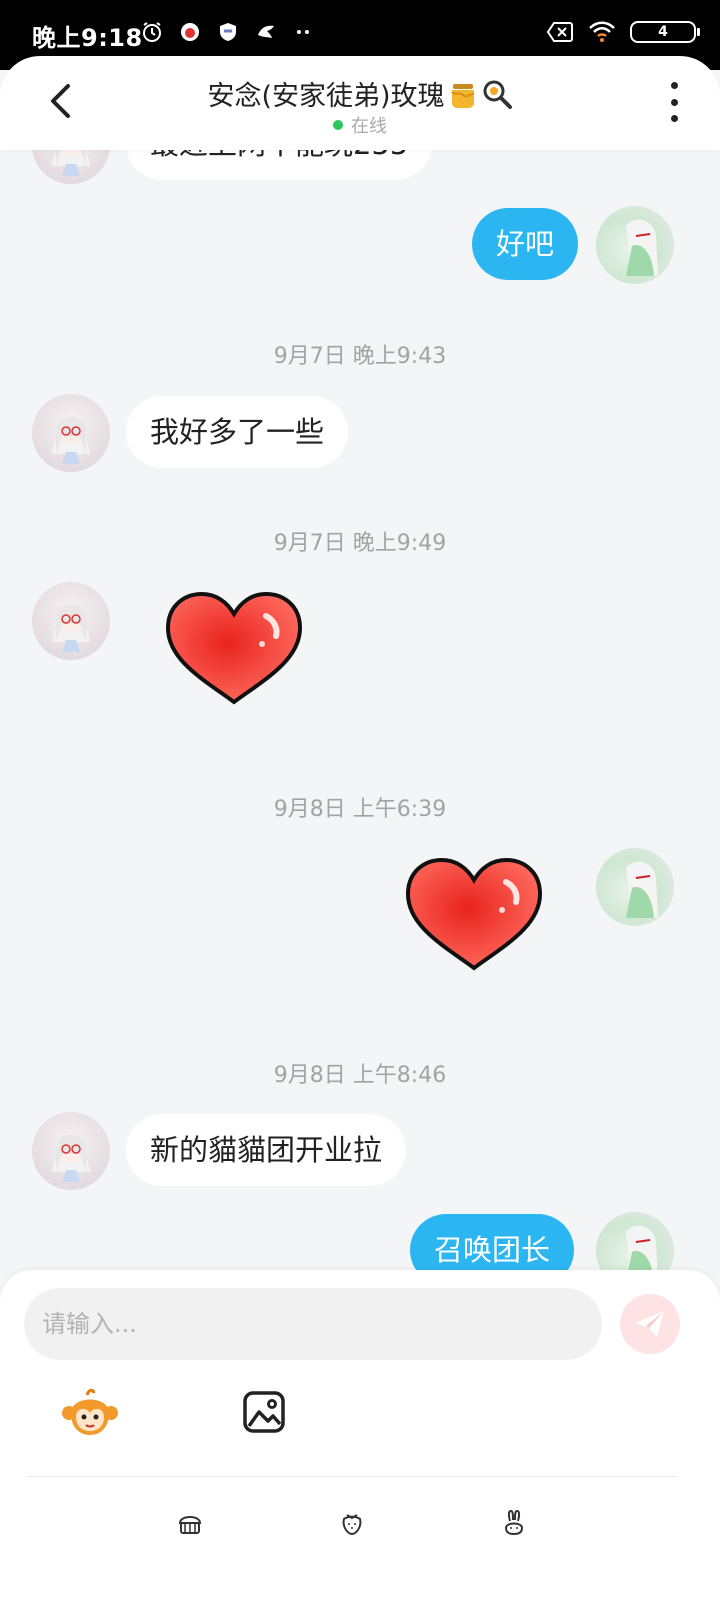 The image size is (720, 1600). I want to click on more-dots-icon, so click(304, 32).